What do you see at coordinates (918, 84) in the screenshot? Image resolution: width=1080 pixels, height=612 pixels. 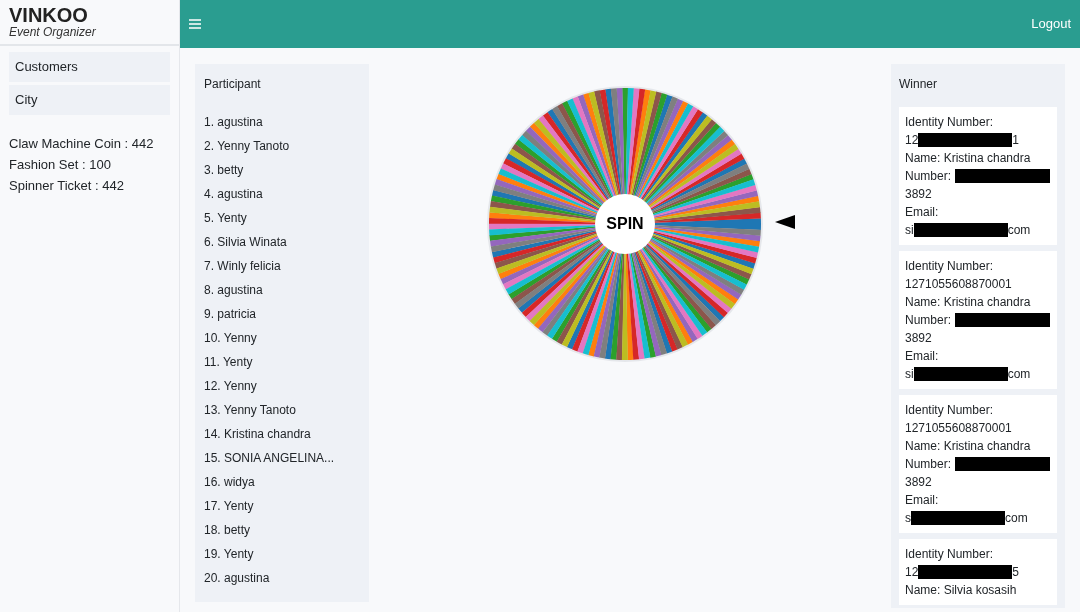 I see `panel-title: Winner` at bounding box center [918, 84].